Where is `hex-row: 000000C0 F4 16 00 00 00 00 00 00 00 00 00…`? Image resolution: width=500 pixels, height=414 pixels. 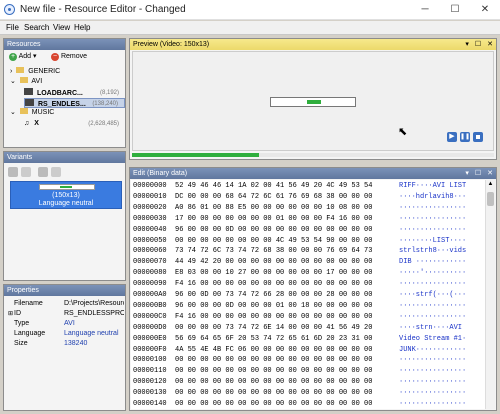
hex-row: 000000C0 F4 16 00 00 00 00 00 00 00 00 00… is located at coordinates (308, 317).